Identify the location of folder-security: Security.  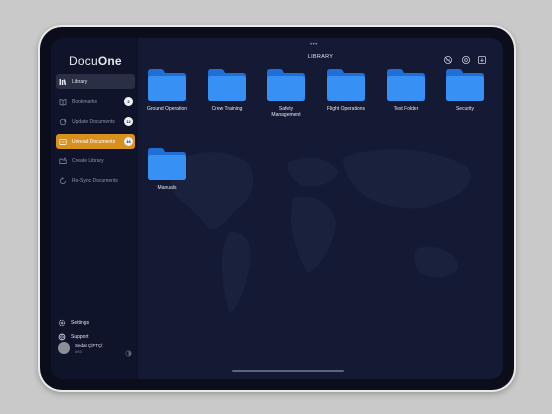
(465, 90).